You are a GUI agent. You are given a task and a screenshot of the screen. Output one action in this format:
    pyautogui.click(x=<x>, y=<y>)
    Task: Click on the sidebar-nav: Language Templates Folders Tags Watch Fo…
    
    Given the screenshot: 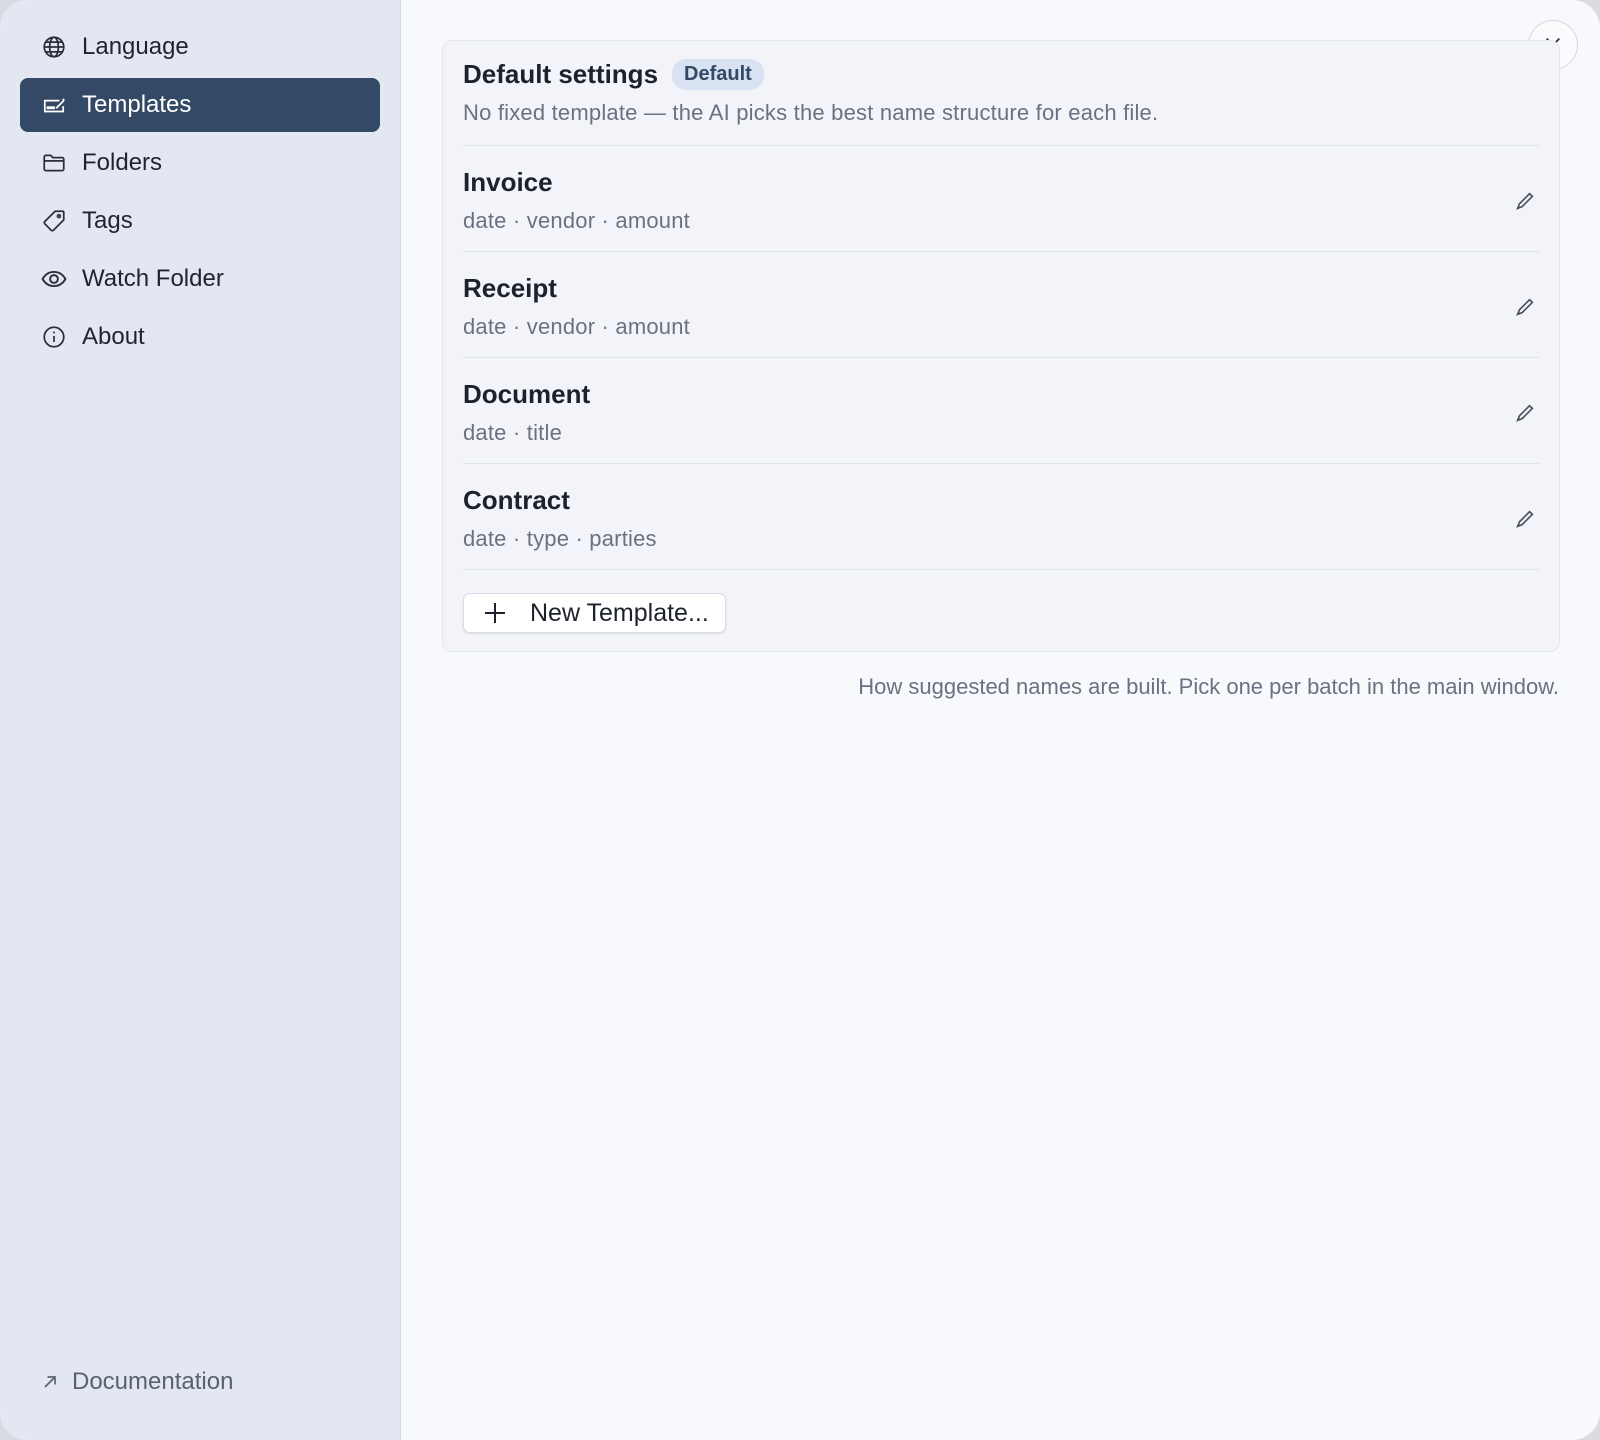 What is the action you would take?
    pyautogui.click(x=200, y=194)
    